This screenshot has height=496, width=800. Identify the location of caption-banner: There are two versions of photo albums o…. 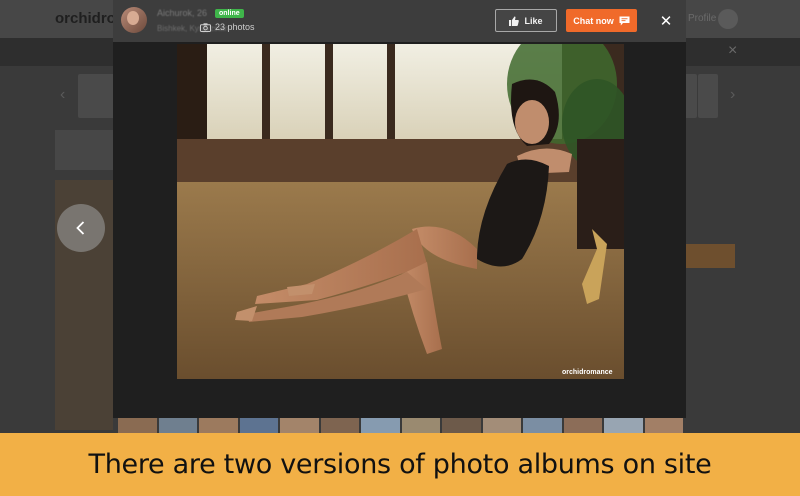
(400, 464).